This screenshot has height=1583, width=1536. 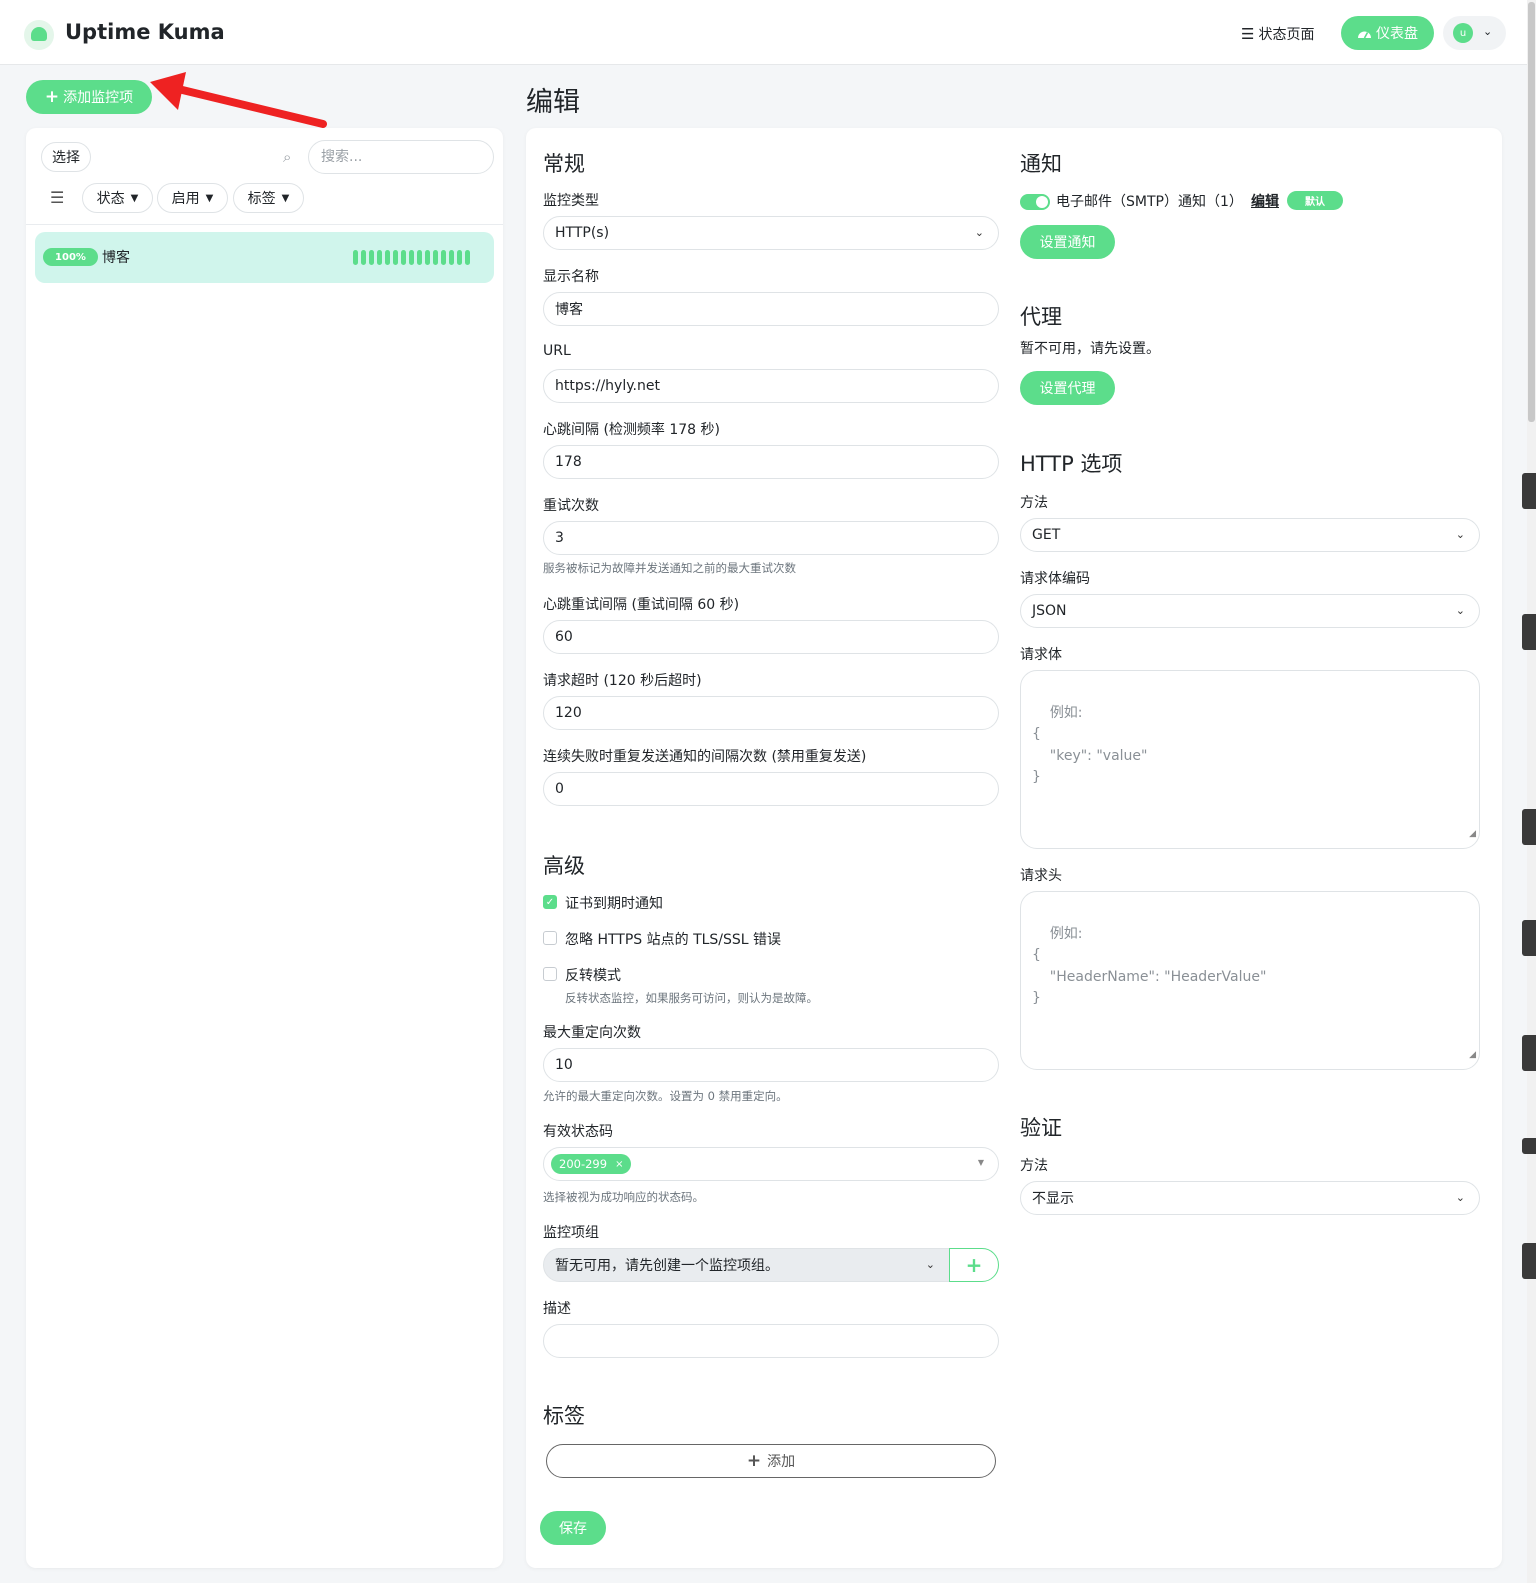 I want to click on chevron-down-icon: ▼, so click(x=285, y=198).